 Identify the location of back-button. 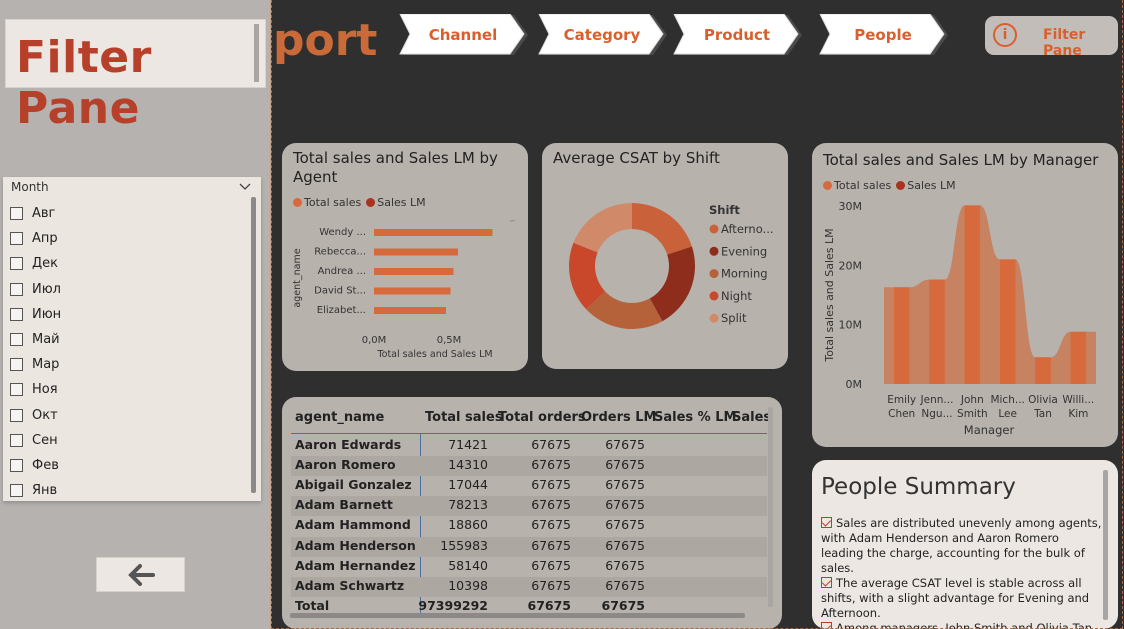
(140, 574).